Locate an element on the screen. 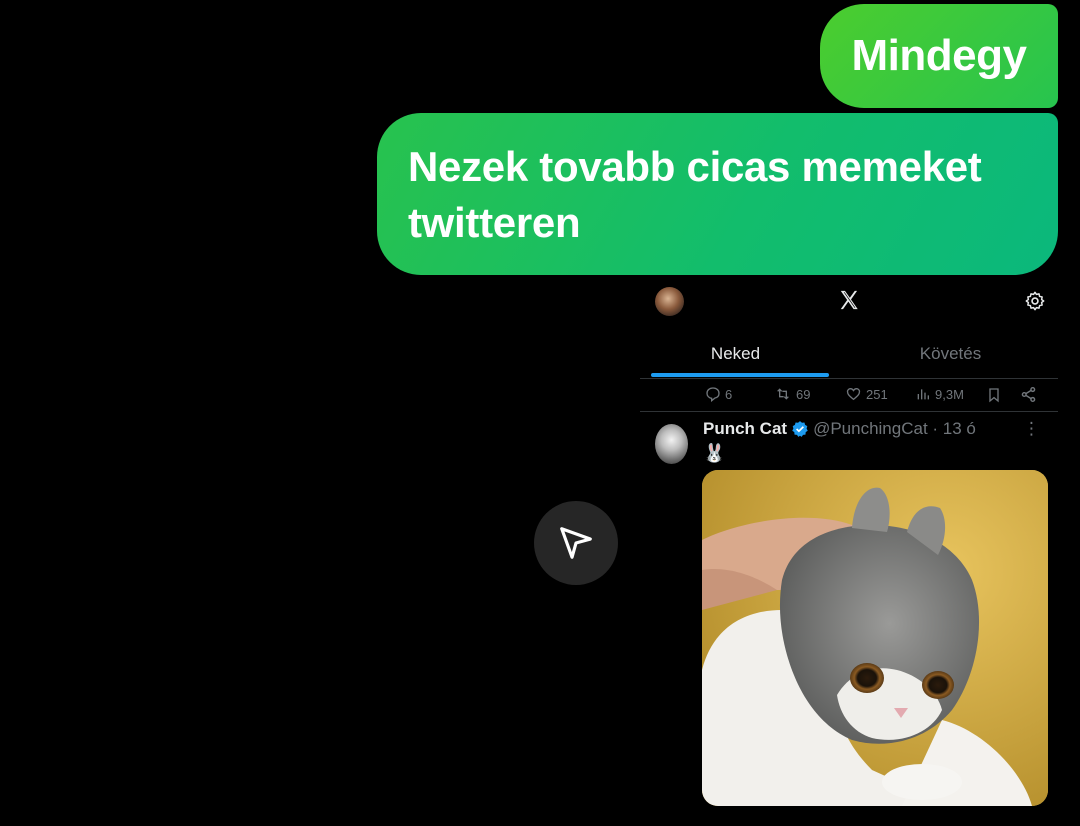 Image resolution: width=1080 pixels, height=826 pixels. tweet-text: 🐰 is located at coordinates (714, 453).